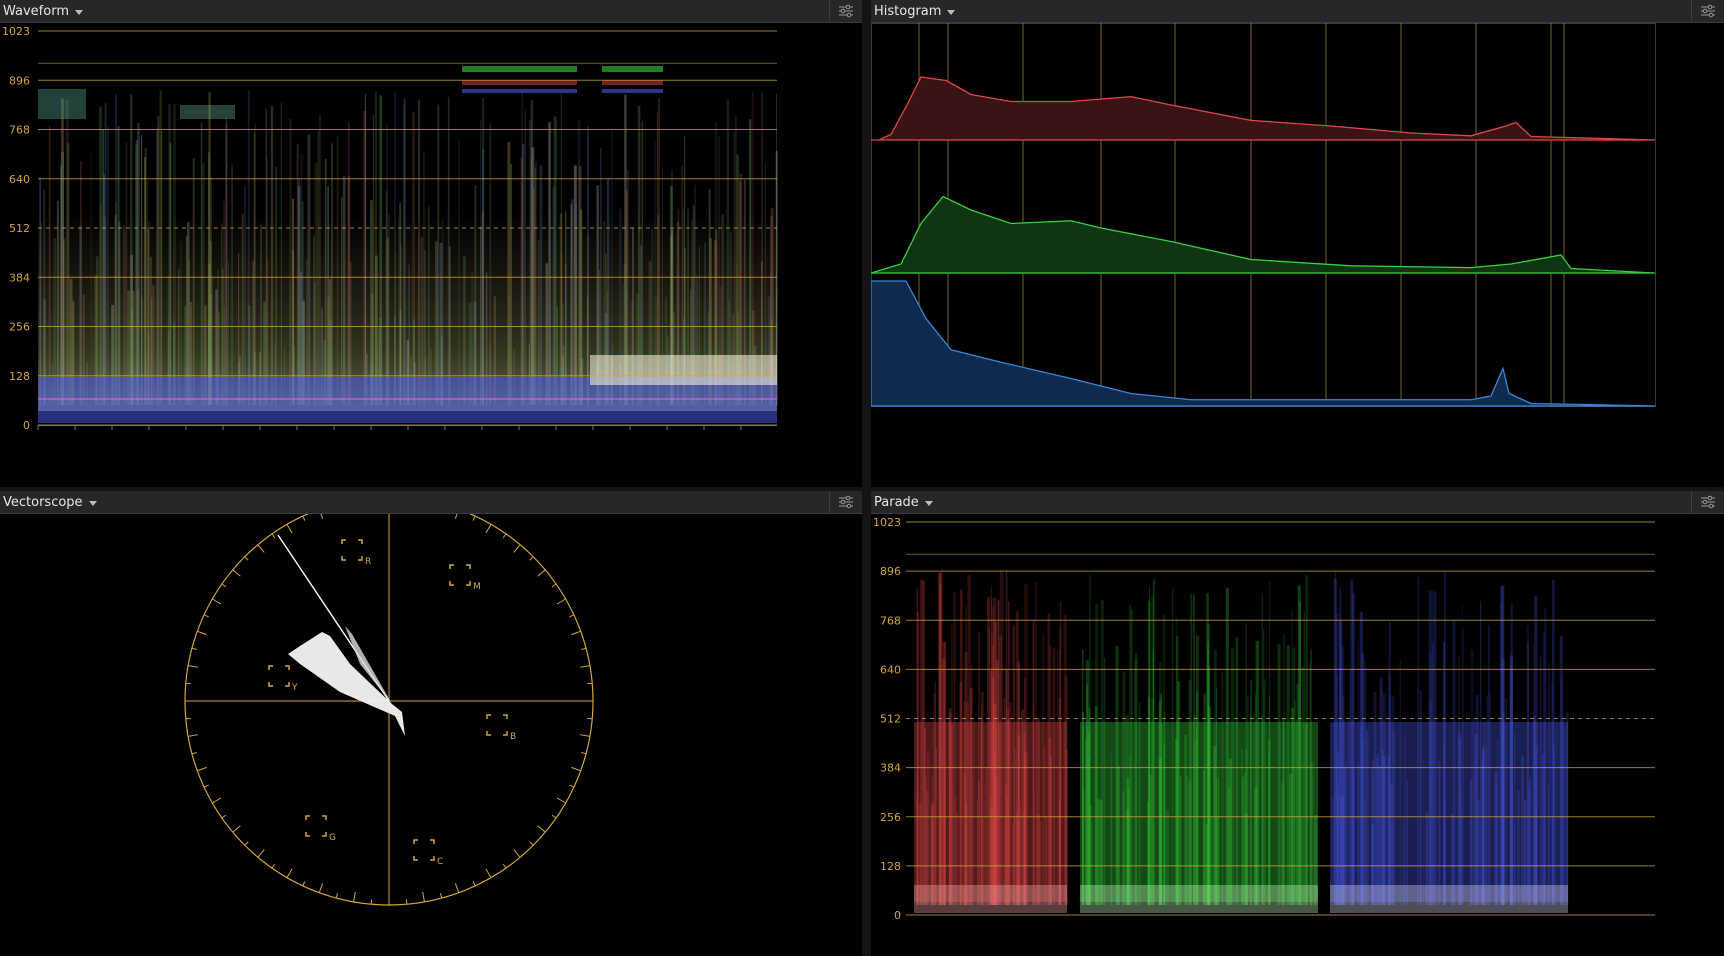 This screenshot has height=956, width=1724. I want to click on scale-tick-label: 256, so click(19, 327).